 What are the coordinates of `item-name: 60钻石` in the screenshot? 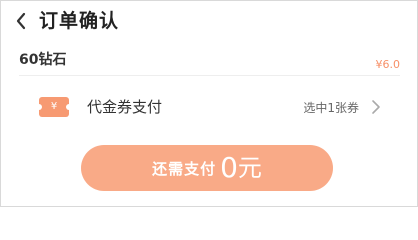 It's located at (43, 60).